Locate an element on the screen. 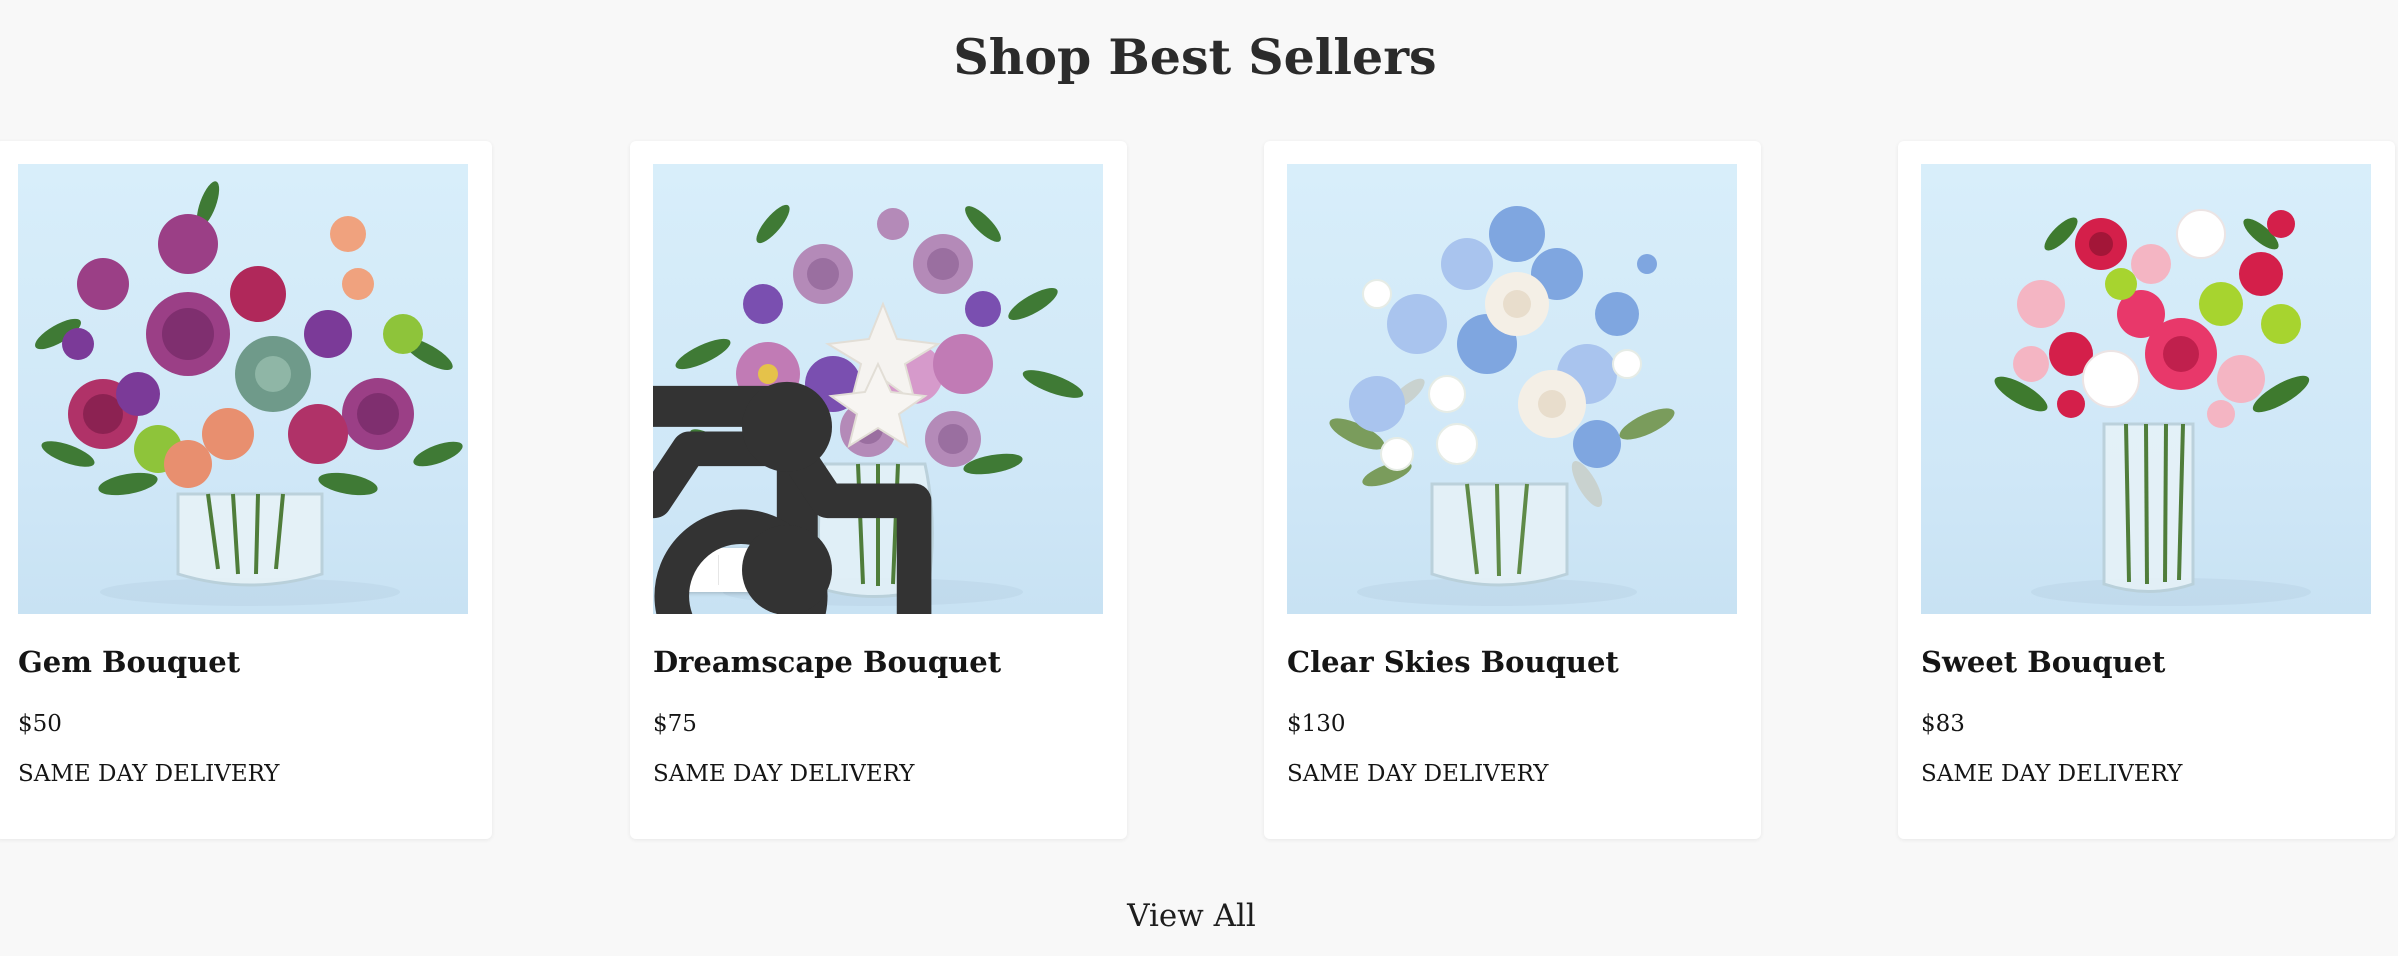 This screenshot has width=2398, height=956. section-title: Shop Best Sellers is located at coordinates (1195, 57).